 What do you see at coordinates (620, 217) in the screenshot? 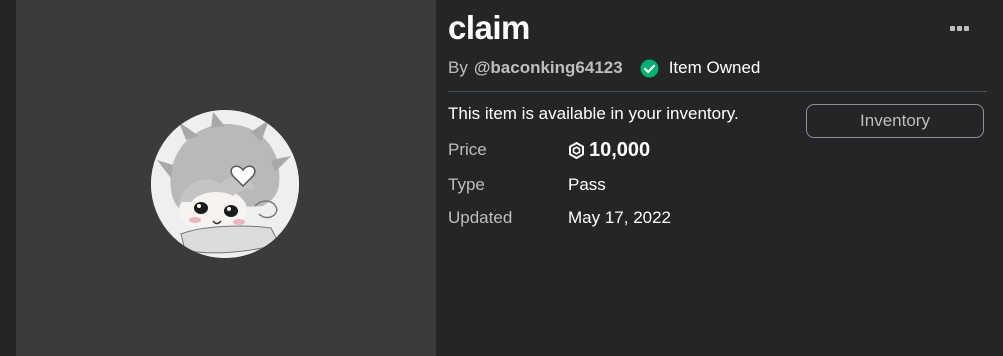
I see `updated-value: May 17, 2022` at bounding box center [620, 217].